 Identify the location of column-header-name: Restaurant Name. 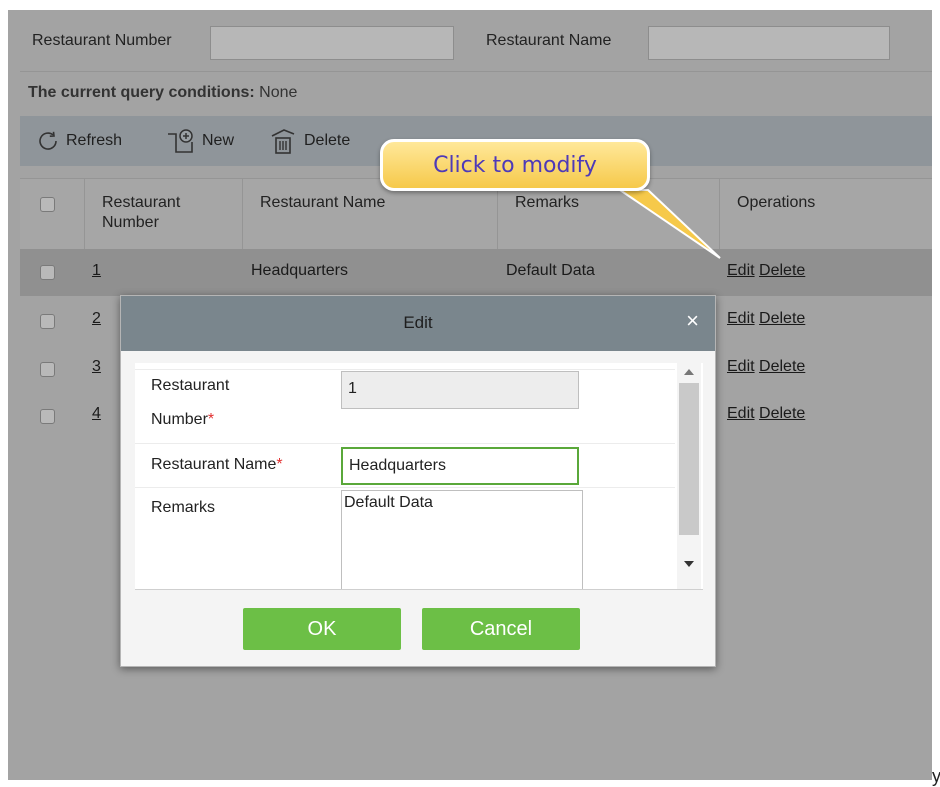
(322, 203).